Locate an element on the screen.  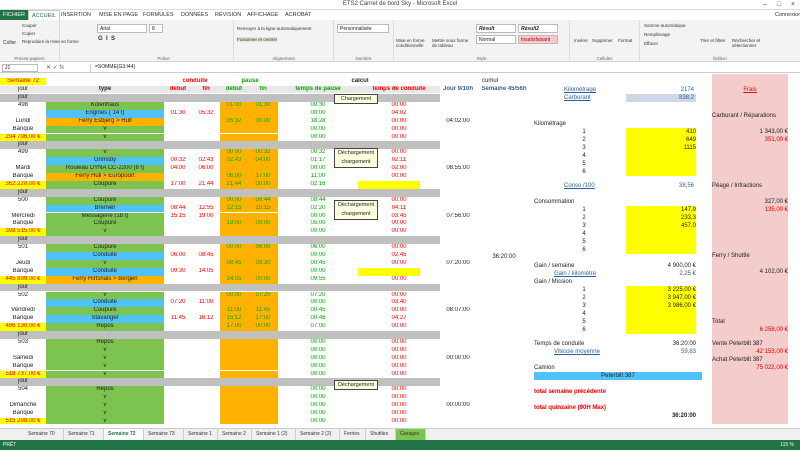
temps-pause: 05:00 is located at coordinates (318, 224).